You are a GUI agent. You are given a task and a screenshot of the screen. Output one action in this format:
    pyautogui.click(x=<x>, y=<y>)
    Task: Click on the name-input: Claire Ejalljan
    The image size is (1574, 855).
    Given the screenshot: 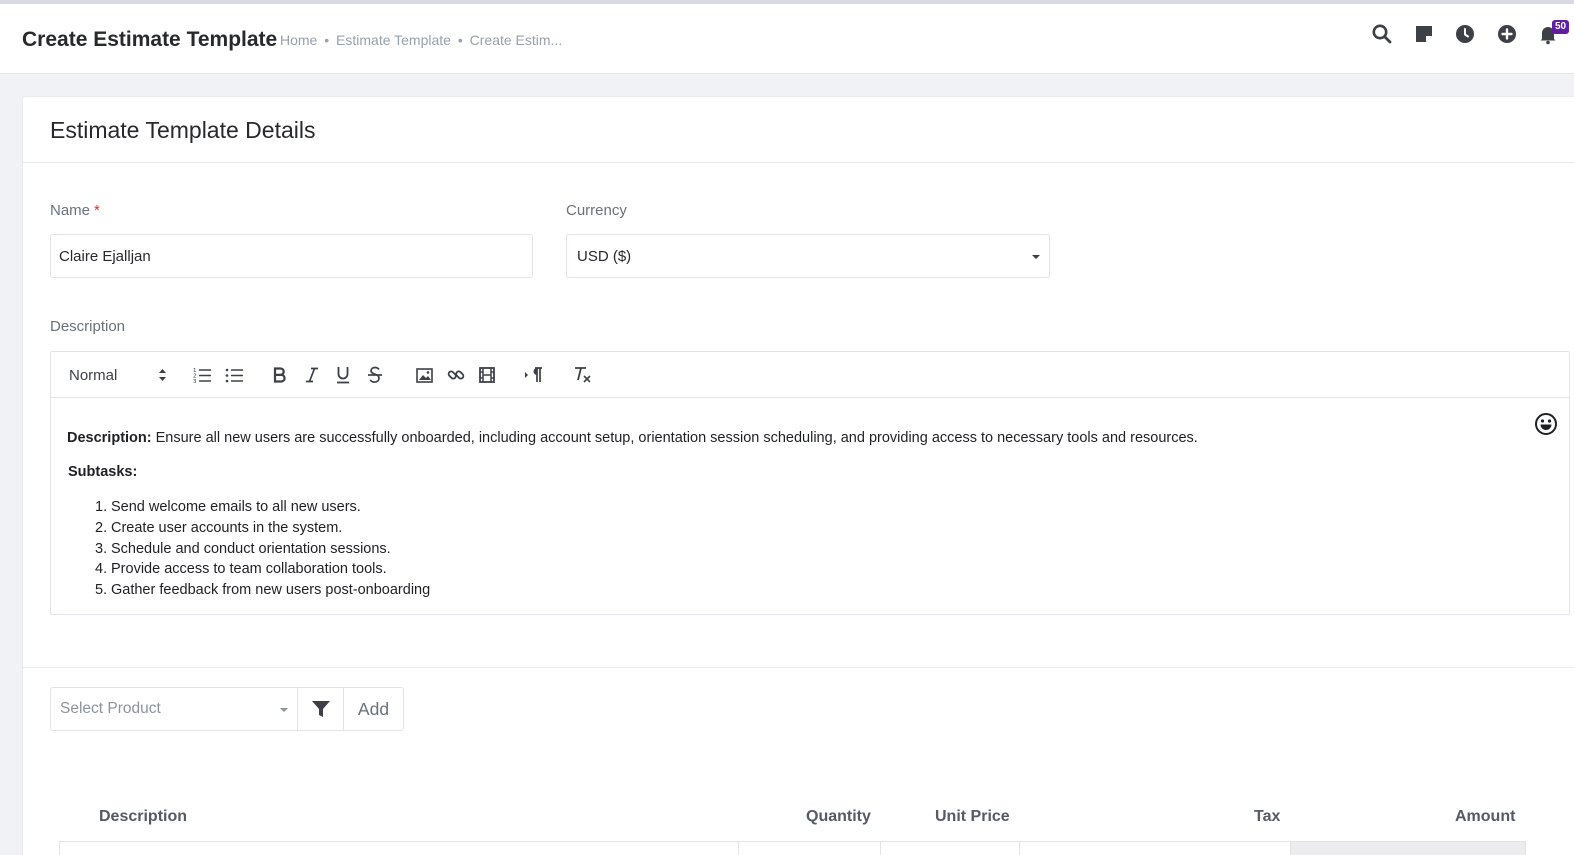 What is the action you would take?
    pyautogui.click(x=291, y=256)
    